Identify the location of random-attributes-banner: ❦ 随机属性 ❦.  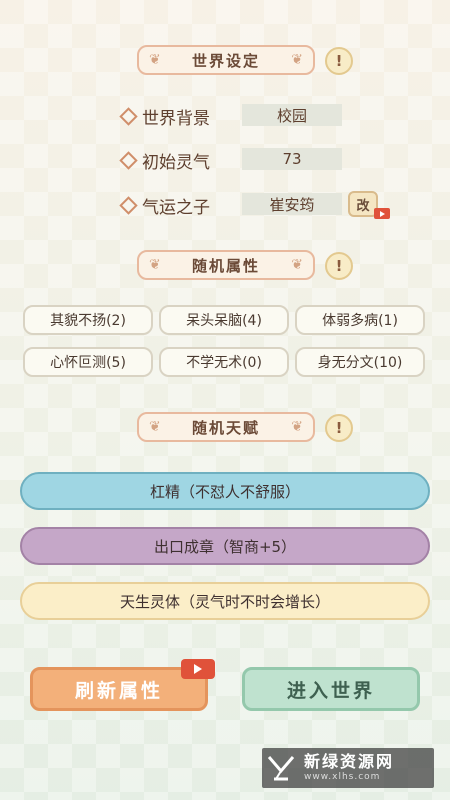
(226, 265).